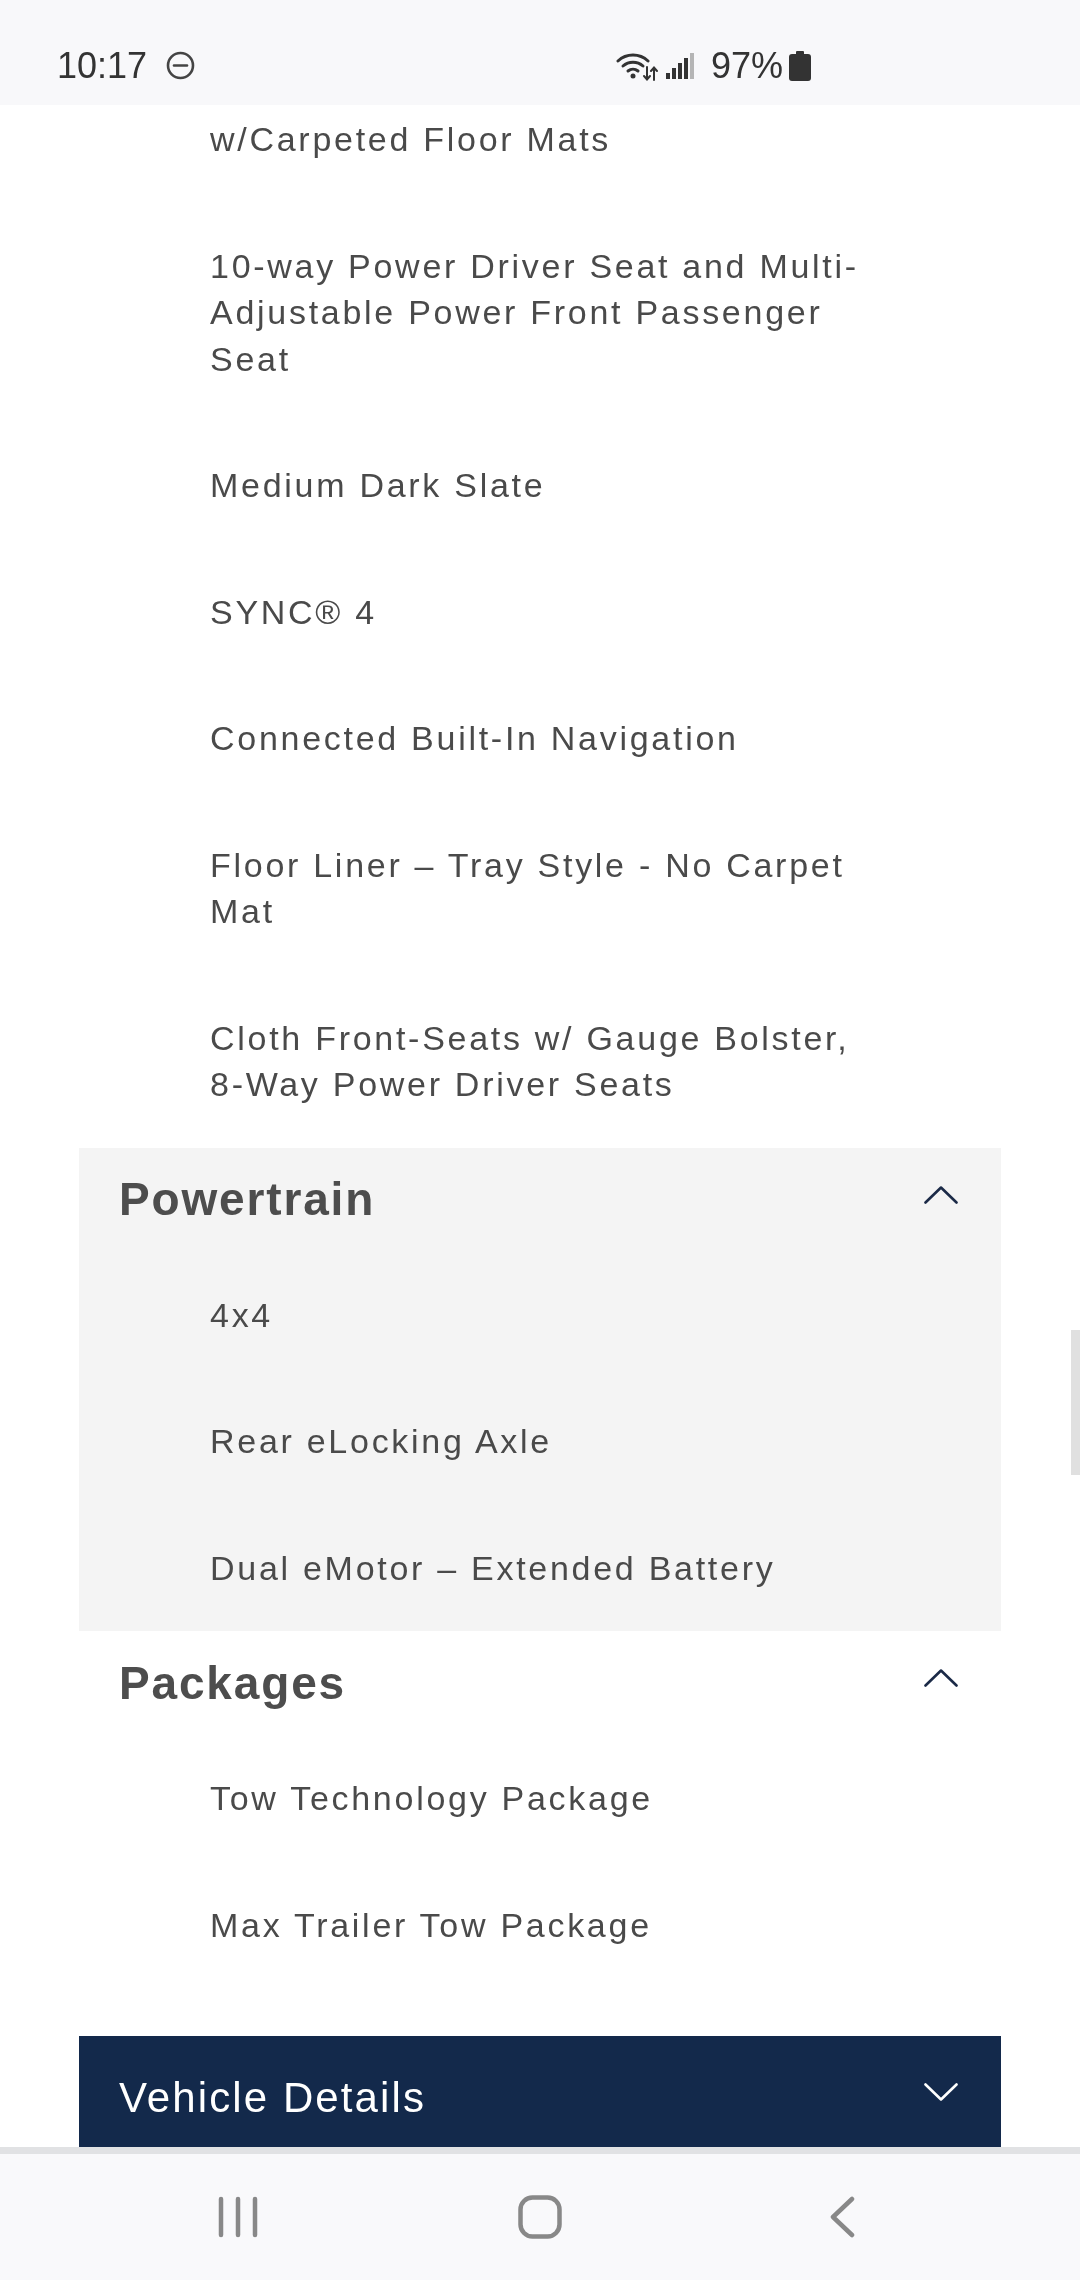  What do you see at coordinates (540, 1683) in the screenshot?
I see `accordion-header: Packages` at bounding box center [540, 1683].